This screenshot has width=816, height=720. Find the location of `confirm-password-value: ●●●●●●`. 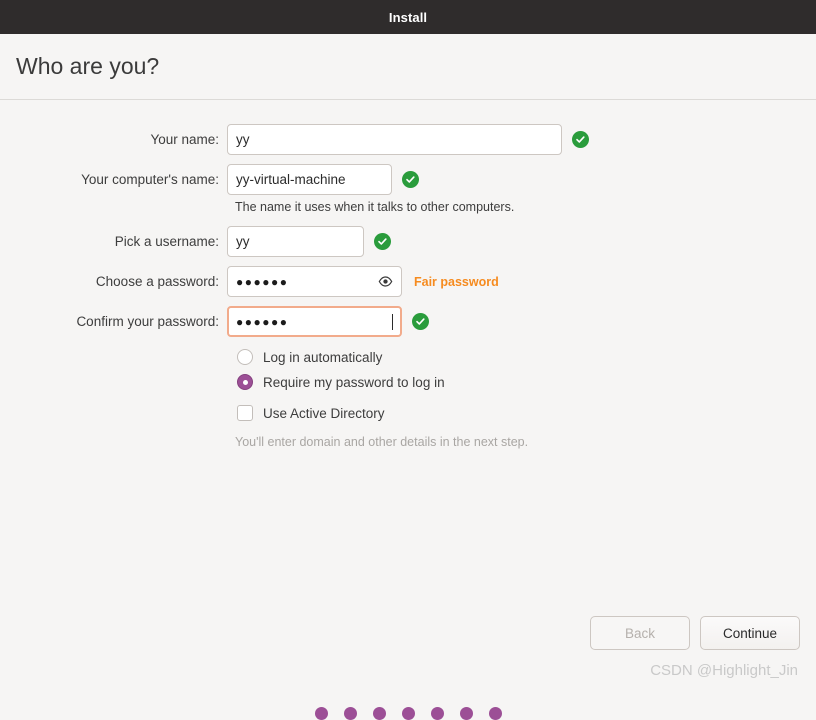

confirm-password-value: ●●●●●● is located at coordinates (262, 321).